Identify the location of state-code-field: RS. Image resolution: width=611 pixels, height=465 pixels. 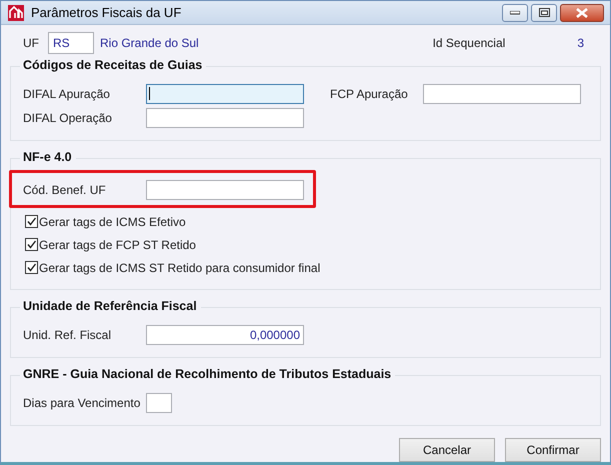
(71, 43).